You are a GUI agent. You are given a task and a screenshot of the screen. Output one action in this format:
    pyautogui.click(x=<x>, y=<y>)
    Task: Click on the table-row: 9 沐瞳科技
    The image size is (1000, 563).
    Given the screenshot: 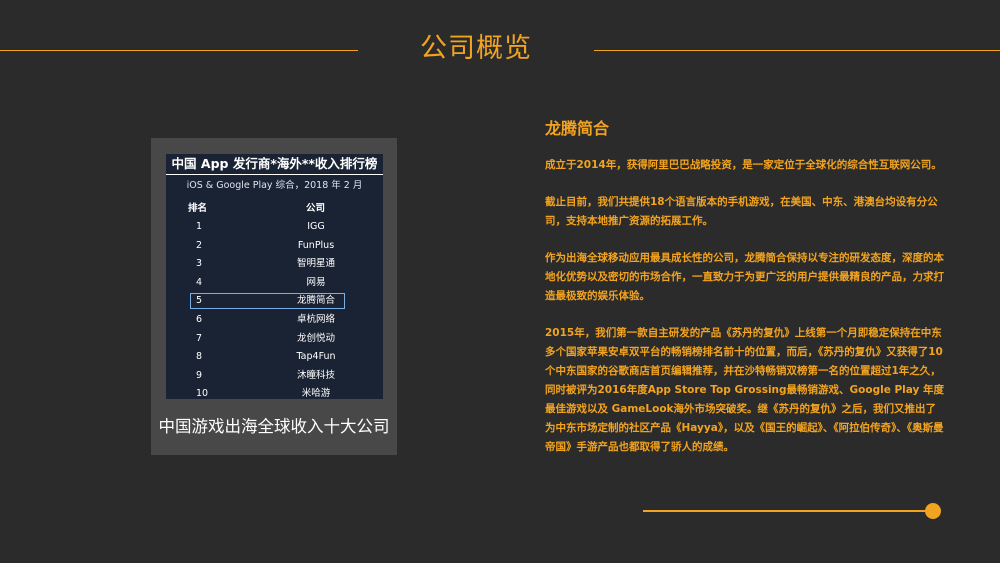 What is the action you would take?
    pyautogui.click(x=274, y=376)
    